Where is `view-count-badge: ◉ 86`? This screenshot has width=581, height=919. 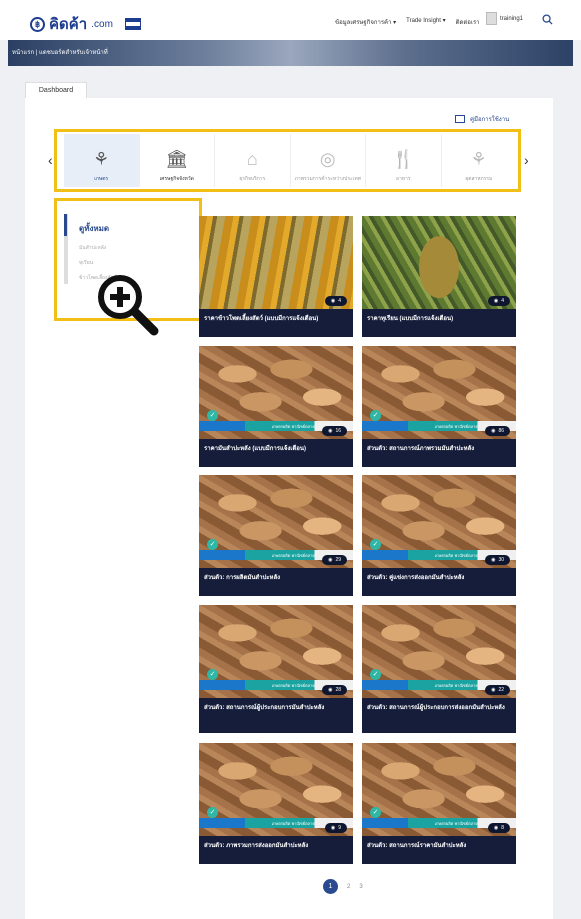 view-count-badge: ◉ 86 is located at coordinates (497, 431).